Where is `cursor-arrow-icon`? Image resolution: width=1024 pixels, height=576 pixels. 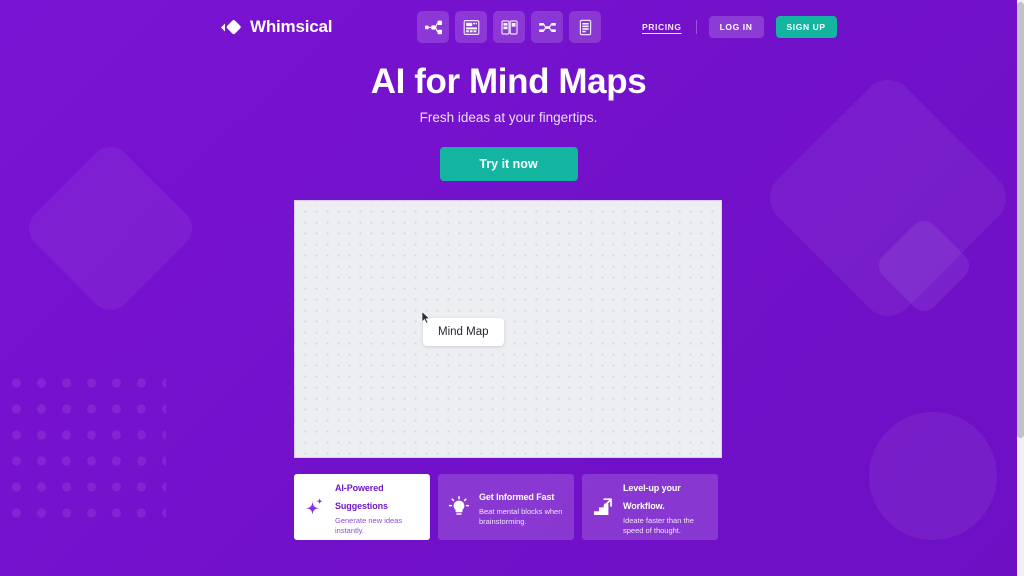 cursor-arrow-icon is located at coordinates (426, 317).